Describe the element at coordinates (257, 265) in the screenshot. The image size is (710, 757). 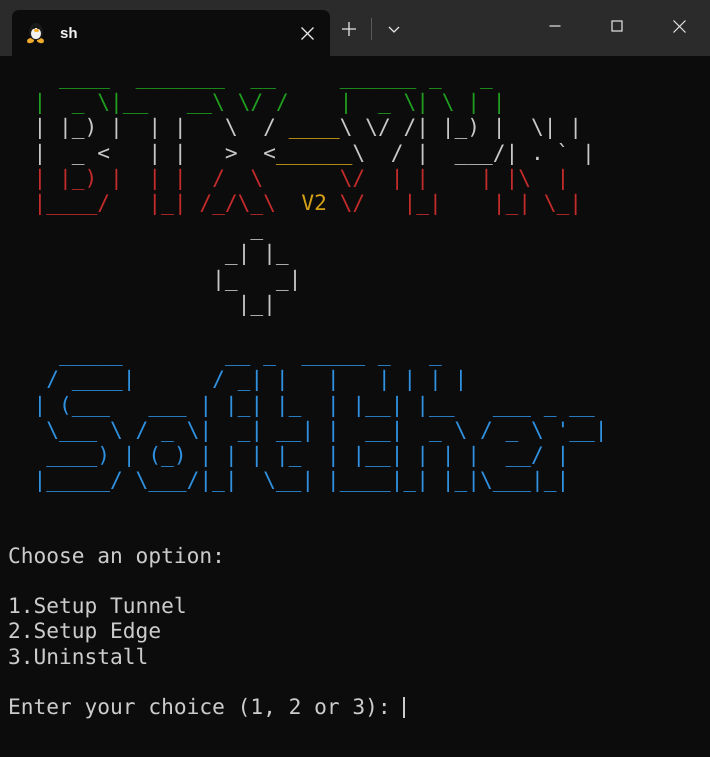
I see `plus-symbol: _ _| |_ |_ _| |_|` at that location.